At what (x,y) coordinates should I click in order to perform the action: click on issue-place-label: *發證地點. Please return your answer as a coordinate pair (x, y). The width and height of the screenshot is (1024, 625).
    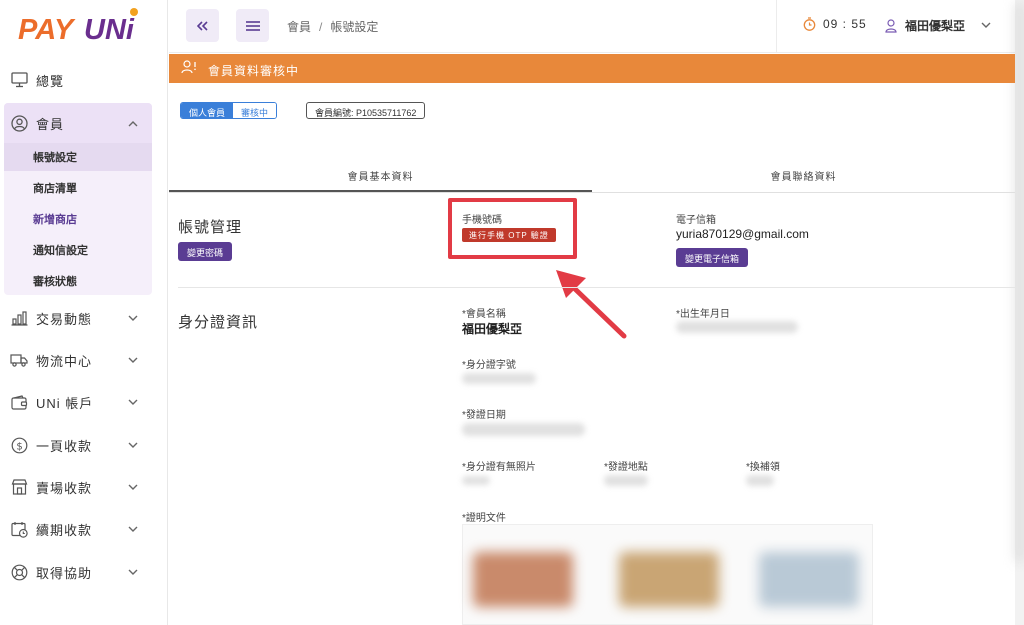
    Looking at the image, I should click on (626, 467).